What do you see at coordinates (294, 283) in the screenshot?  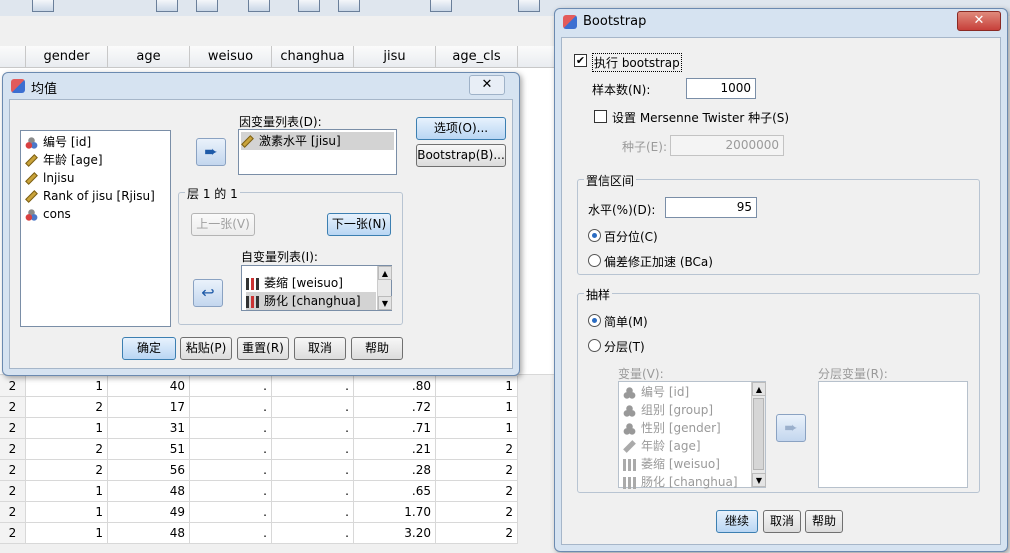 I see `independent-item: 萎缩 [weisuo]` at bounding box center [294, 283].